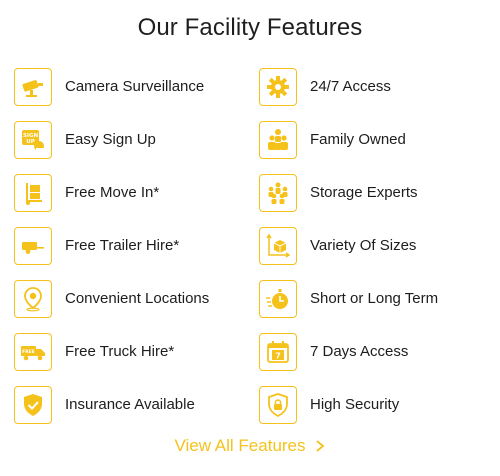  I want to click on feature-label: Insurance Available, so click(130, 404).